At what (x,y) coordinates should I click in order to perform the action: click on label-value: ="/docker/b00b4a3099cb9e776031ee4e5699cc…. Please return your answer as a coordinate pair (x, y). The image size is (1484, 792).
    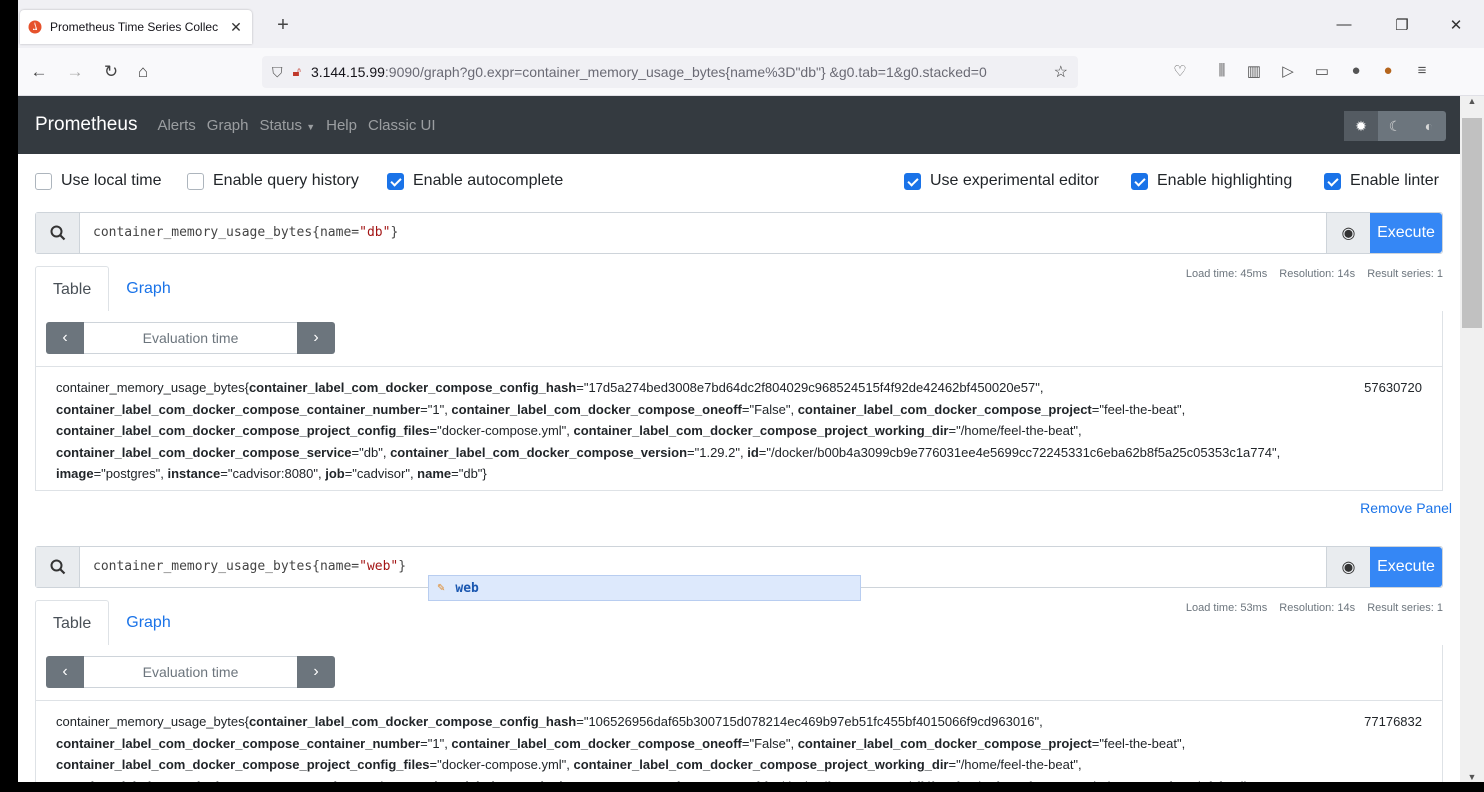
    Looking at the image, I should click on (1019, 452).